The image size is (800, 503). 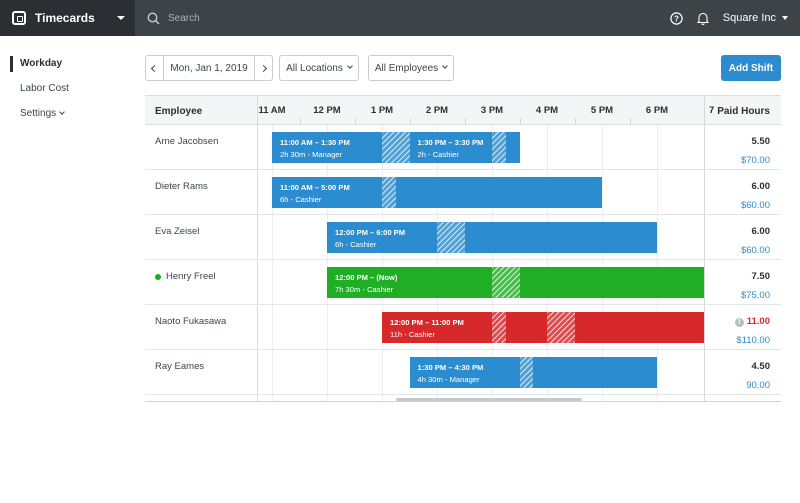 I want to click on pay-amount: $60.00, so click(x=755, y=250).